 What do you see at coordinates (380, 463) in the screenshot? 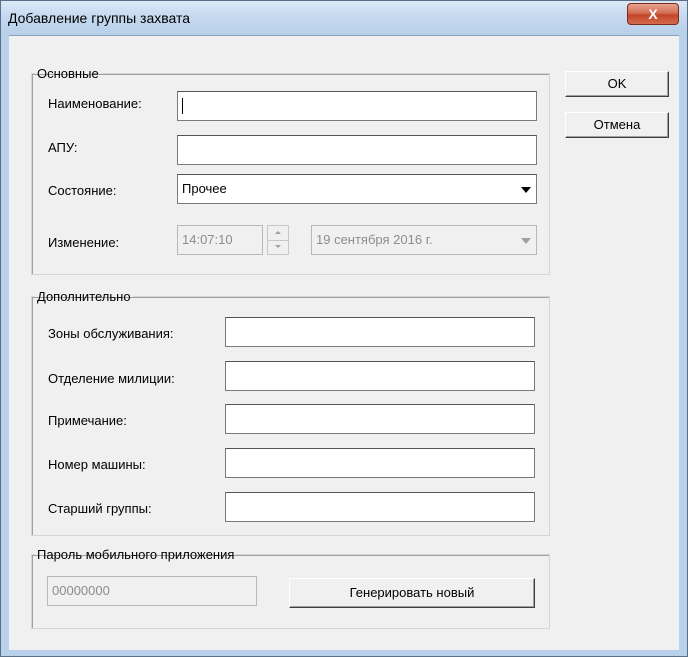
I see `vehicle-number-input` at bounding box center [380, 463].